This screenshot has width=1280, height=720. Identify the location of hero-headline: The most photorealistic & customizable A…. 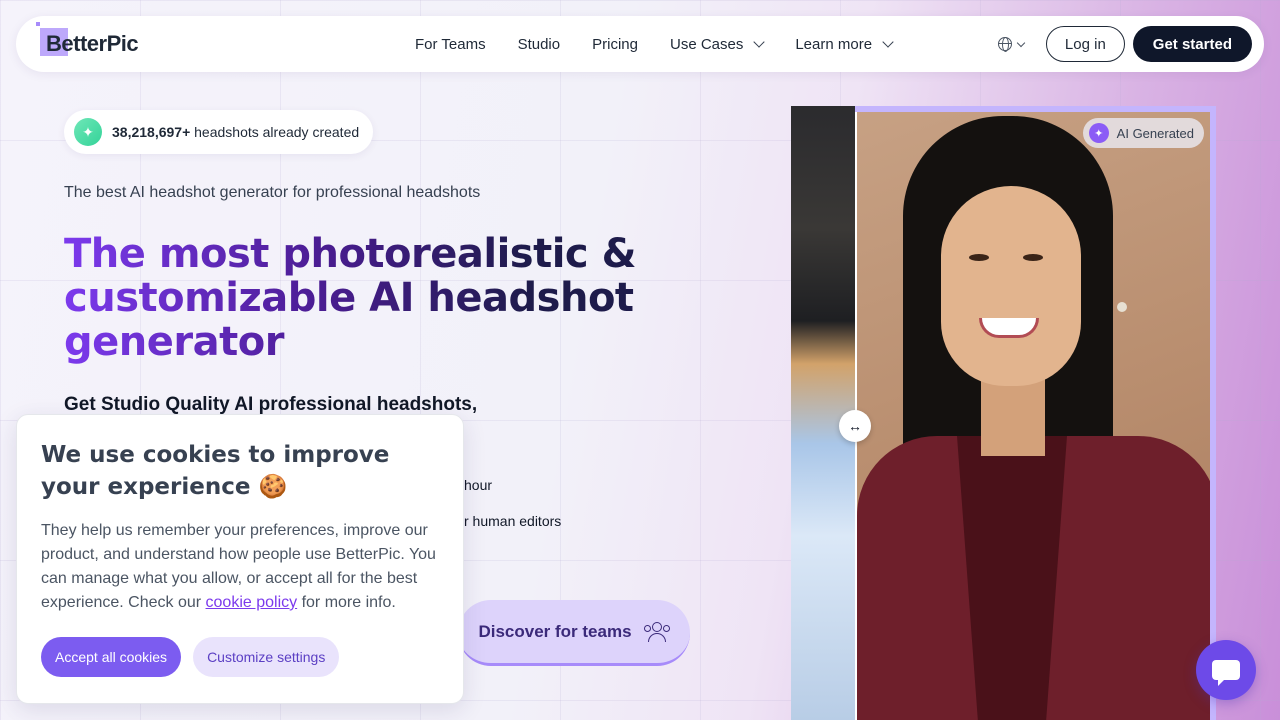
(374, 298).